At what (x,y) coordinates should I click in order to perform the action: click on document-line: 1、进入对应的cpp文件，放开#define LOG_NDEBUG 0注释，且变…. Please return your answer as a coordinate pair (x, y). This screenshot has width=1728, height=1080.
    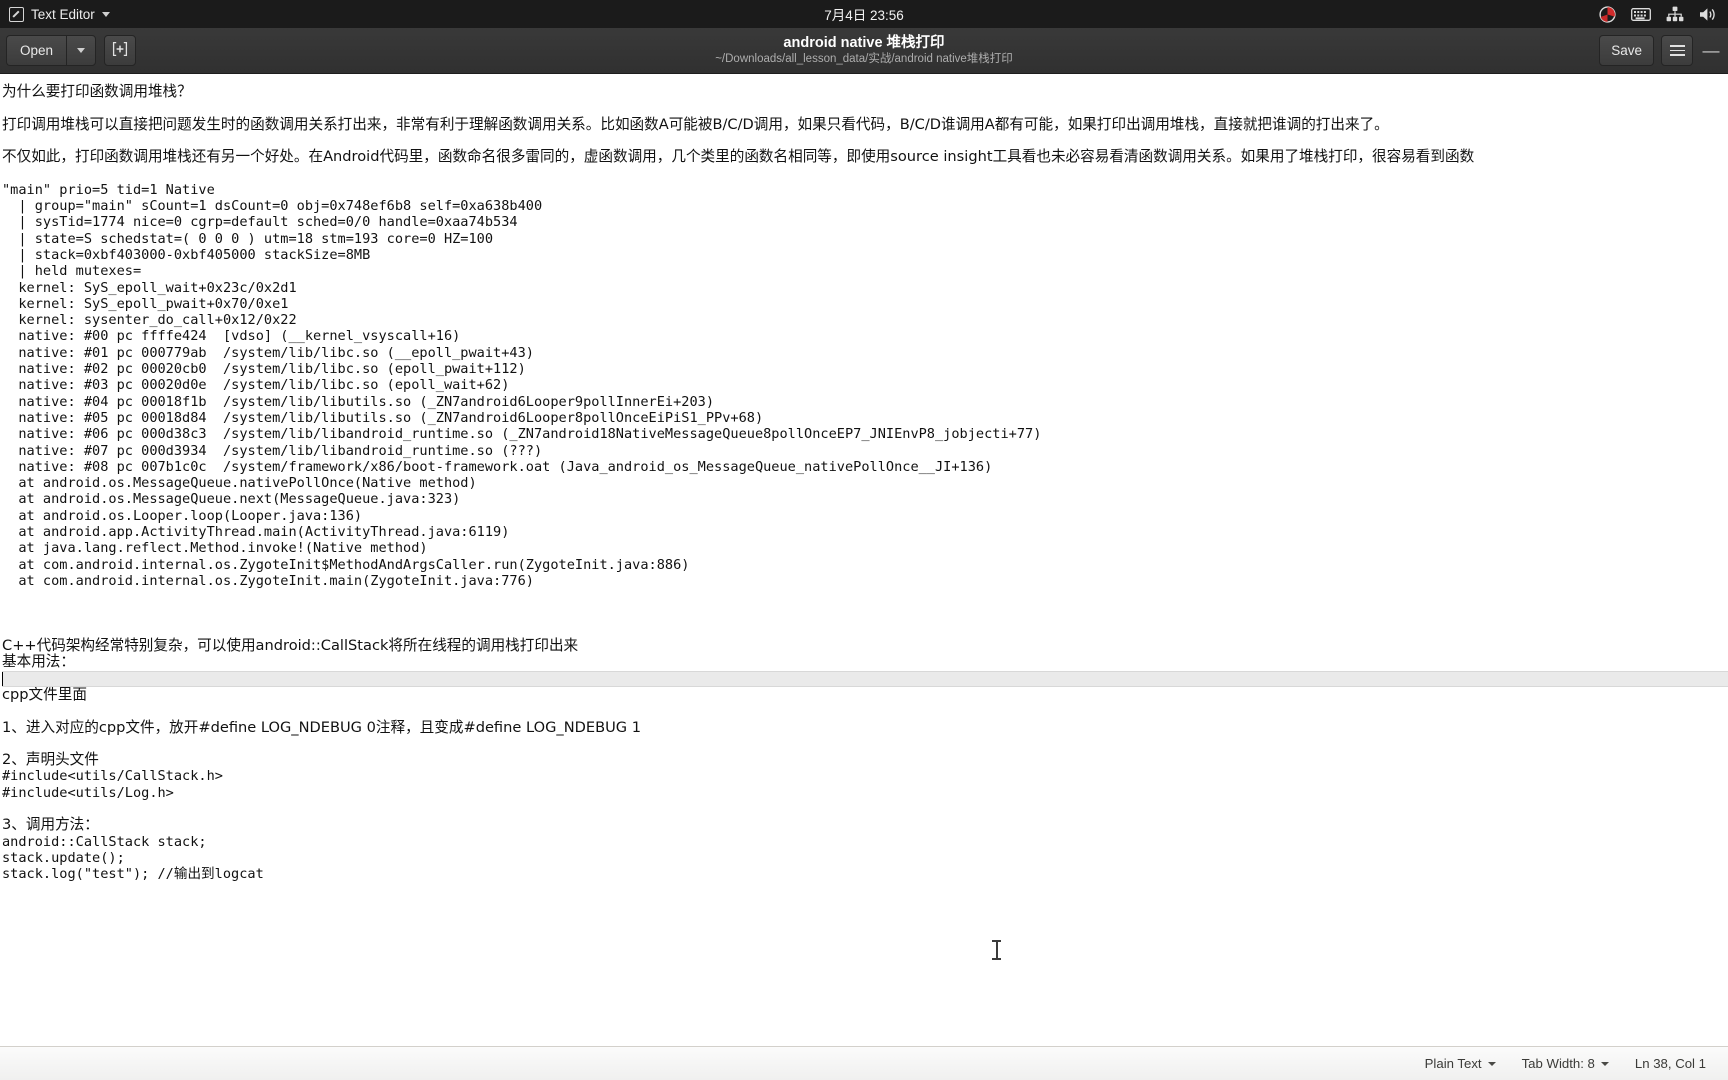
    Looking at the image, I should click on (321, 727).